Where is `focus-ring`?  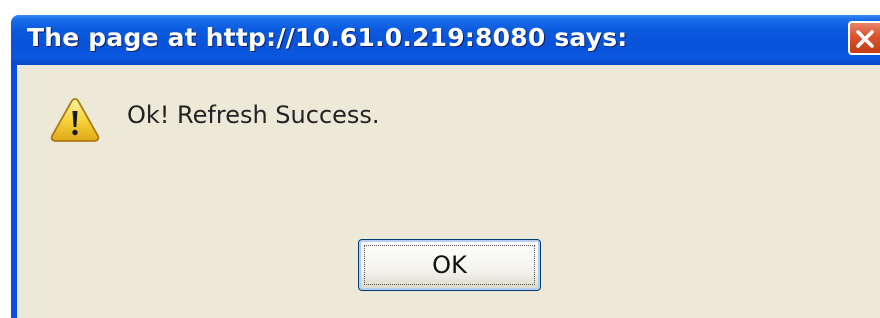 focus-ring is located at coordinates (449, 265).